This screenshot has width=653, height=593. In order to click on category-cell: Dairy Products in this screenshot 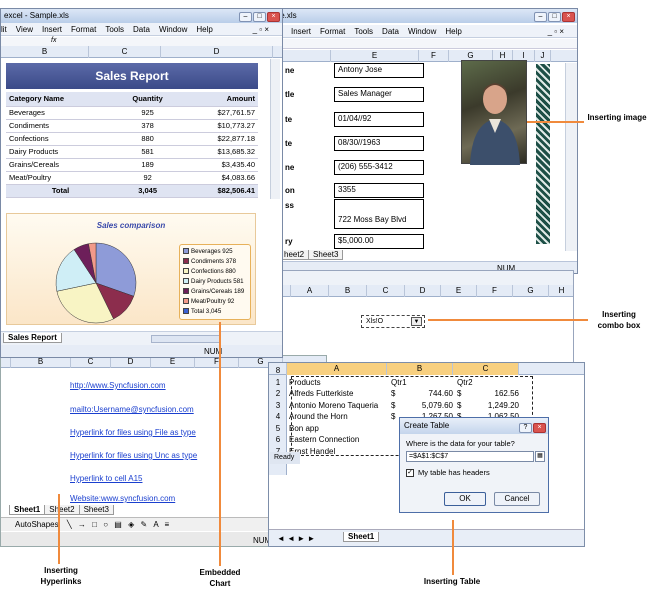, I will do `click(61, 152)`.